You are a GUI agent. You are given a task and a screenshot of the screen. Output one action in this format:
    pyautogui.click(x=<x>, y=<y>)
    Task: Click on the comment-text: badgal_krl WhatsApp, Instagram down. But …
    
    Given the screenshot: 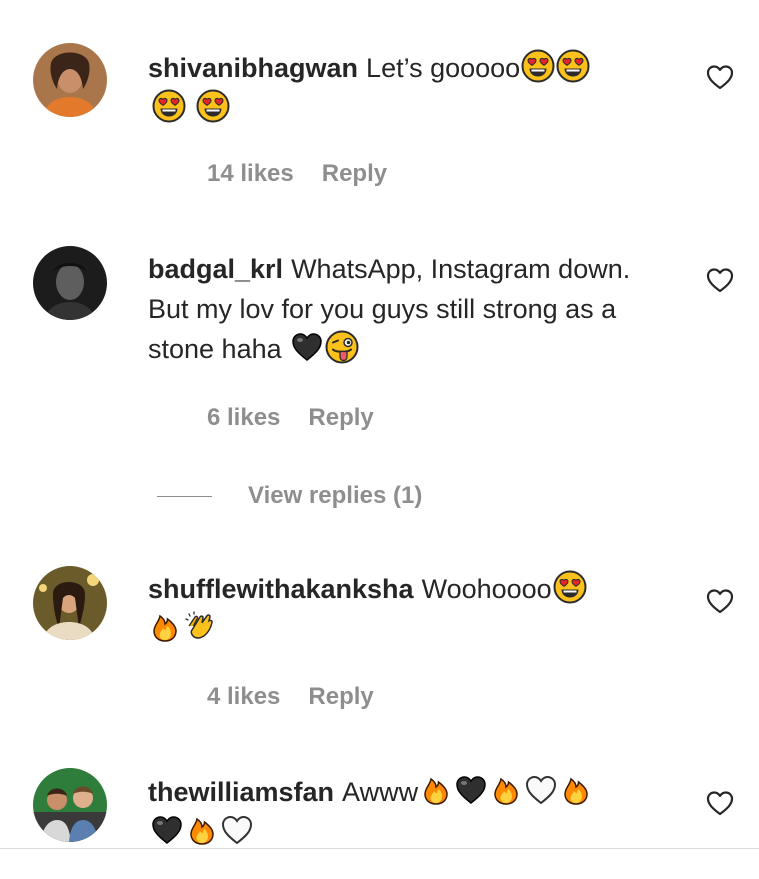 What is the action you would take?
    pyautogui.click(x=403, y=309)
    